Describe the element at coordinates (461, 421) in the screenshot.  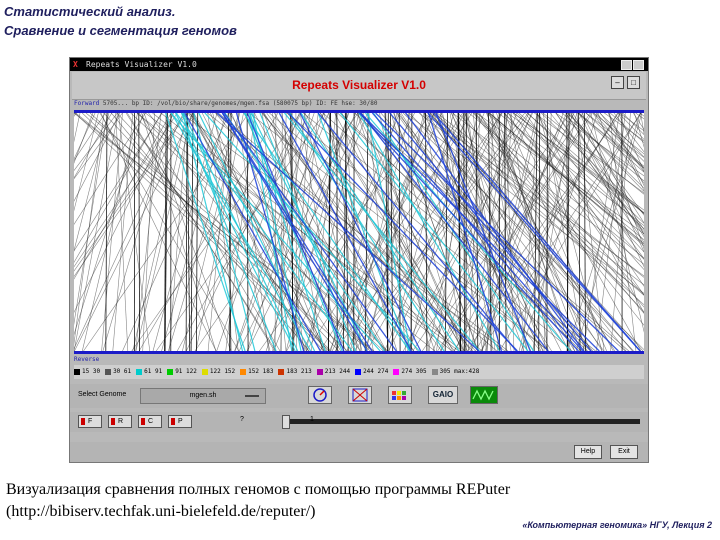
I see `length-slider-track` at that location.